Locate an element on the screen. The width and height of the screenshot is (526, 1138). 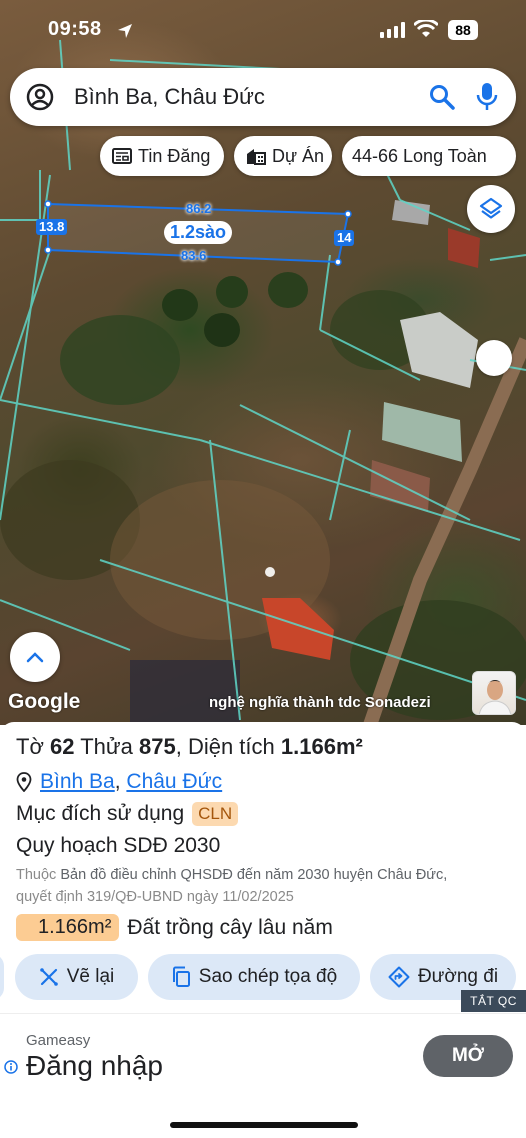
parcel-area-label: 1.2sào is located at coordinates (198, 232).